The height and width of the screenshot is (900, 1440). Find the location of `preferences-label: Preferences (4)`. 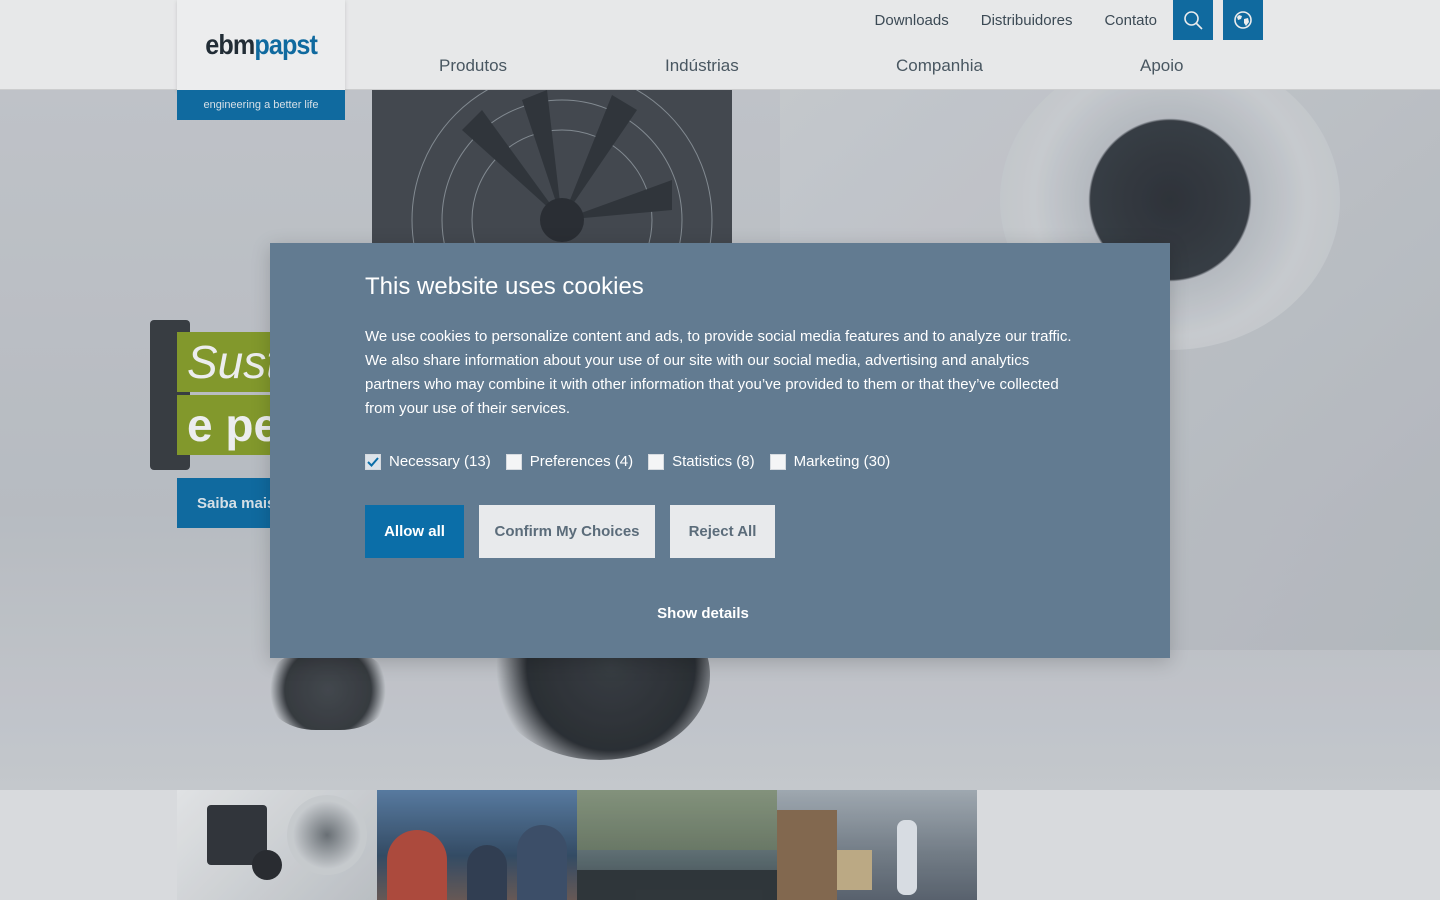

preferences-label: Preferences (4) is located at coordinates (581, 461).